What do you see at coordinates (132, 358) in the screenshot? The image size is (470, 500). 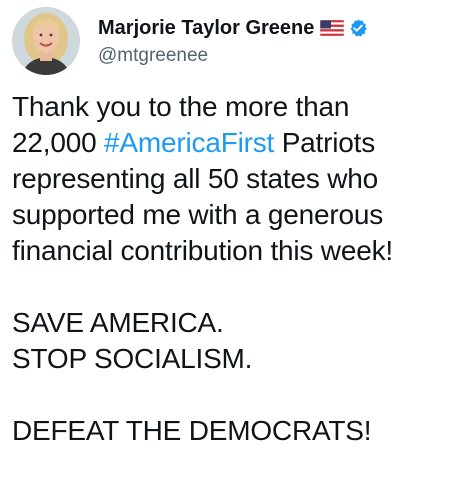 I see `tweet-line: STOP SOCIALISM.` at bounding box center [132, 358].